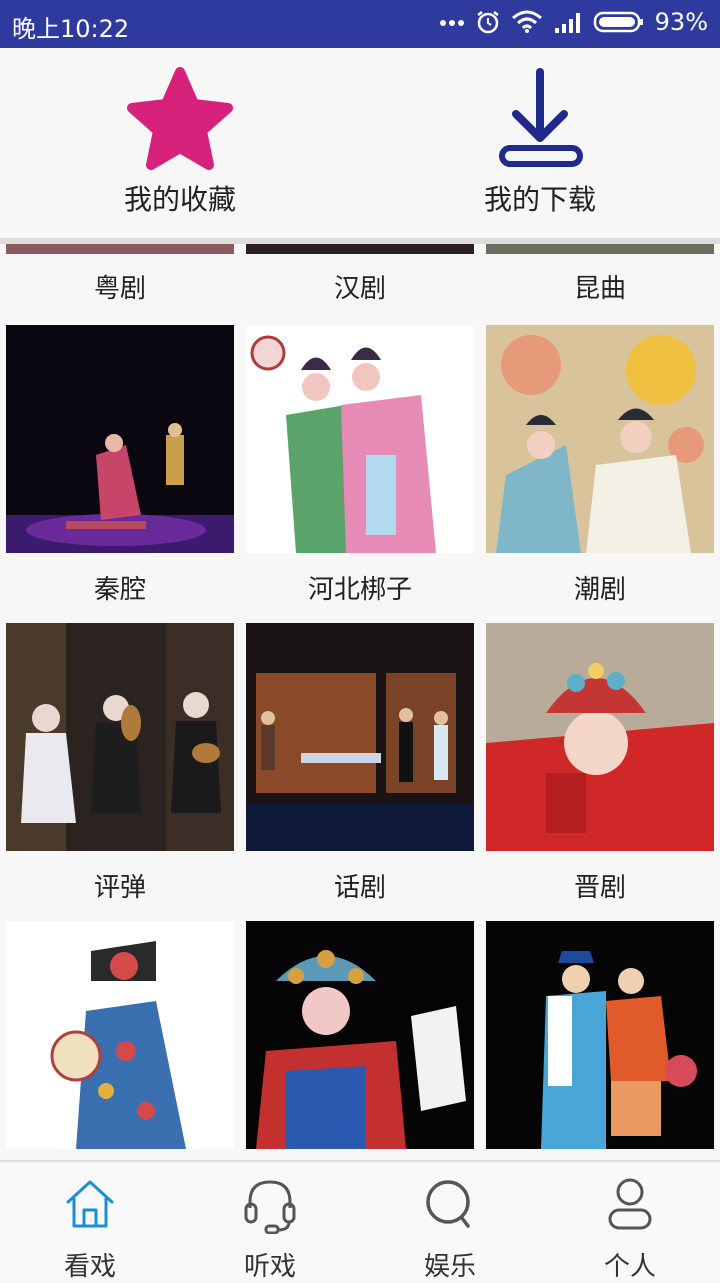  I want to click on tab-personal: 个人, so click(630, 1222).